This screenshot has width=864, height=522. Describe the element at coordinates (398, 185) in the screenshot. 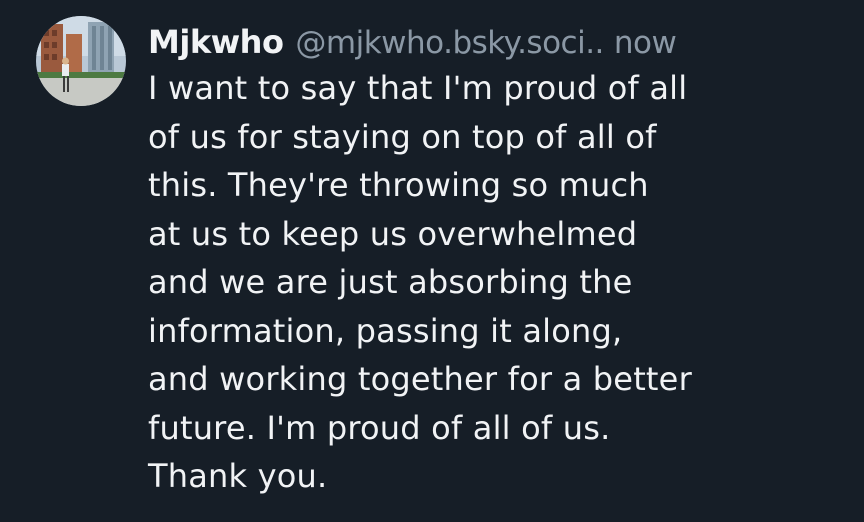

I see `post-text-line: this. They're throwing so much` at that location.